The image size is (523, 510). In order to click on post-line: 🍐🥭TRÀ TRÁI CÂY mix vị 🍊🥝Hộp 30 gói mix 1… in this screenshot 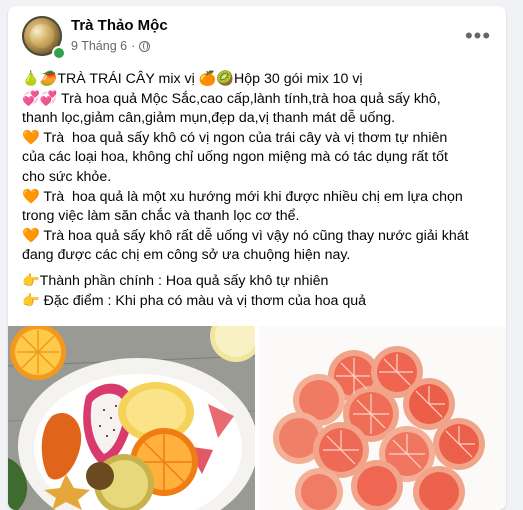, I will do `click(192, 79)`.